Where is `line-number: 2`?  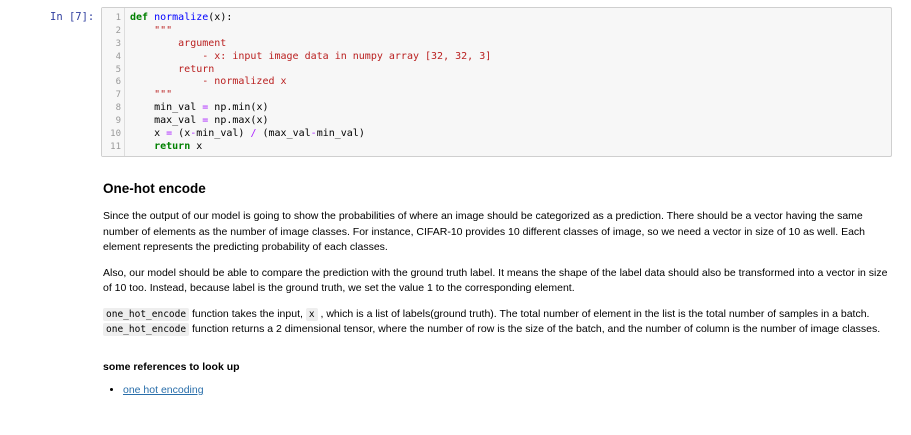
line-number: 2 is located at coordinates (118, 30).